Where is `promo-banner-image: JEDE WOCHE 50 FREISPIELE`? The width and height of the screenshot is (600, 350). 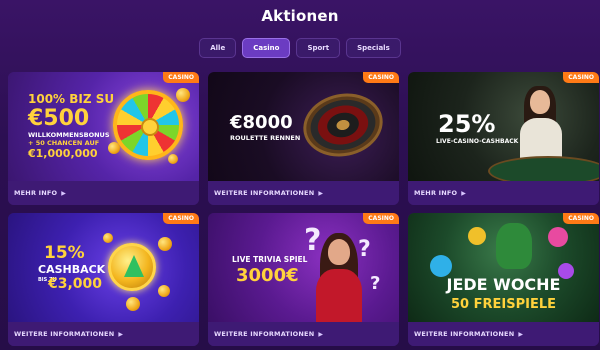 promo-banner-image: JEDE WOCHE 50 FREISPIELE is located at coordinates (503, 267).